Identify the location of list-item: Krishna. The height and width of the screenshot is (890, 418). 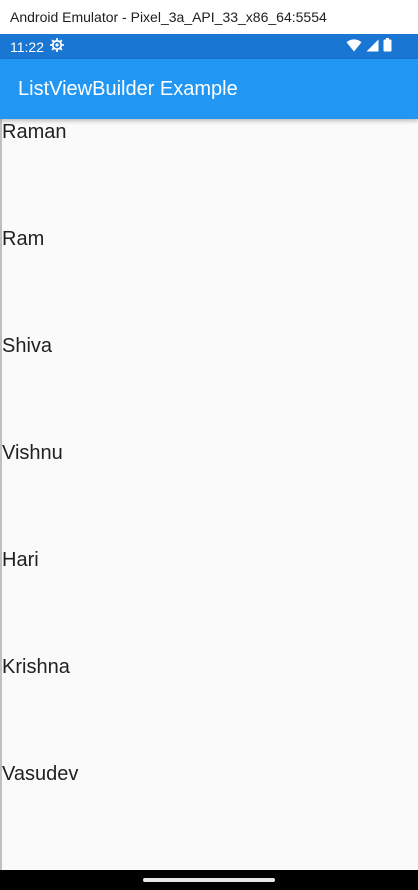
(36, 667).